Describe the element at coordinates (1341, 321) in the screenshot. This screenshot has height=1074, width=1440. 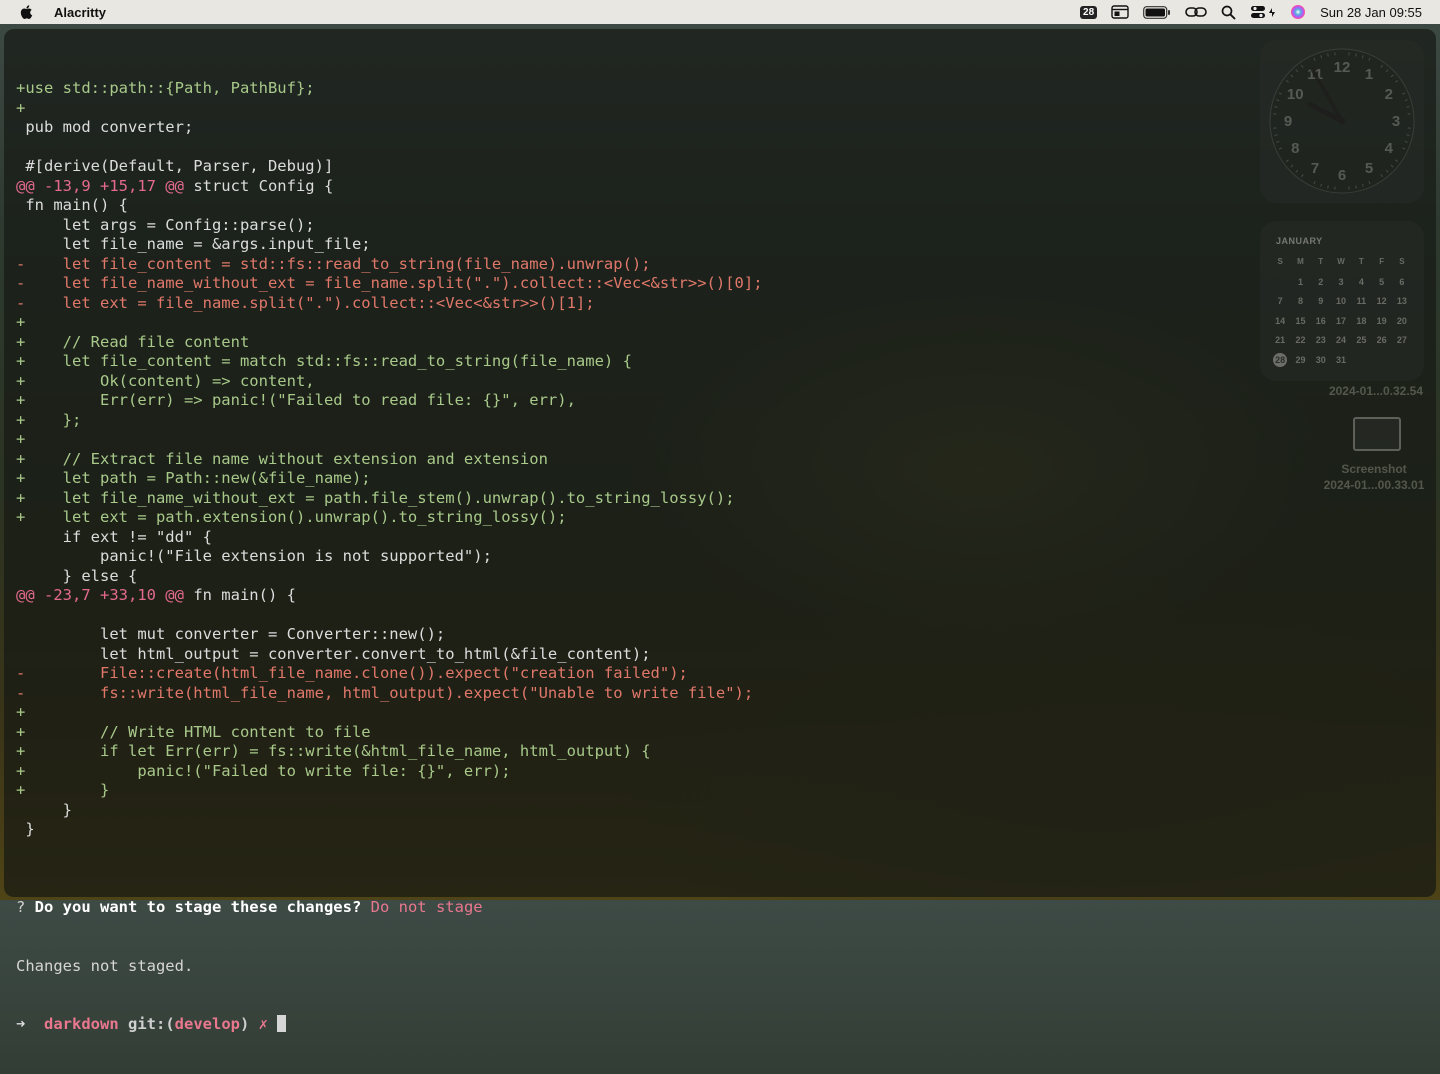
I see `calendar-day: 17` at that location.